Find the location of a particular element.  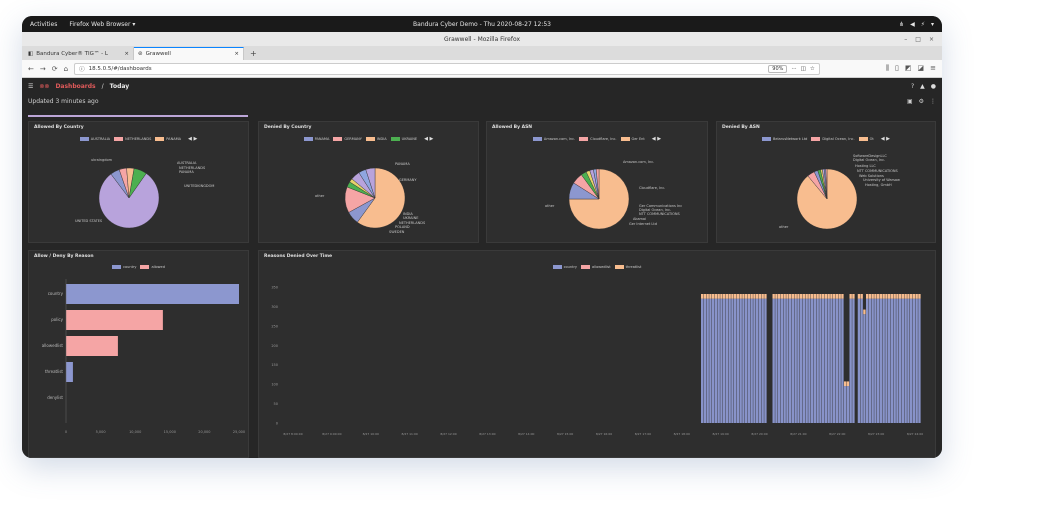

maximize-icon: □ is located at coordinates (918, 39).